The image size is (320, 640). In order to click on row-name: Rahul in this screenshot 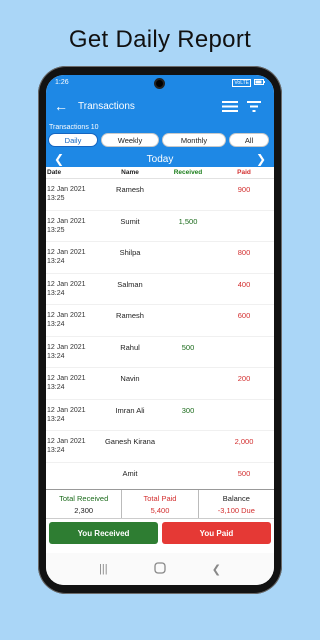, I will do `click(130, 347)`.